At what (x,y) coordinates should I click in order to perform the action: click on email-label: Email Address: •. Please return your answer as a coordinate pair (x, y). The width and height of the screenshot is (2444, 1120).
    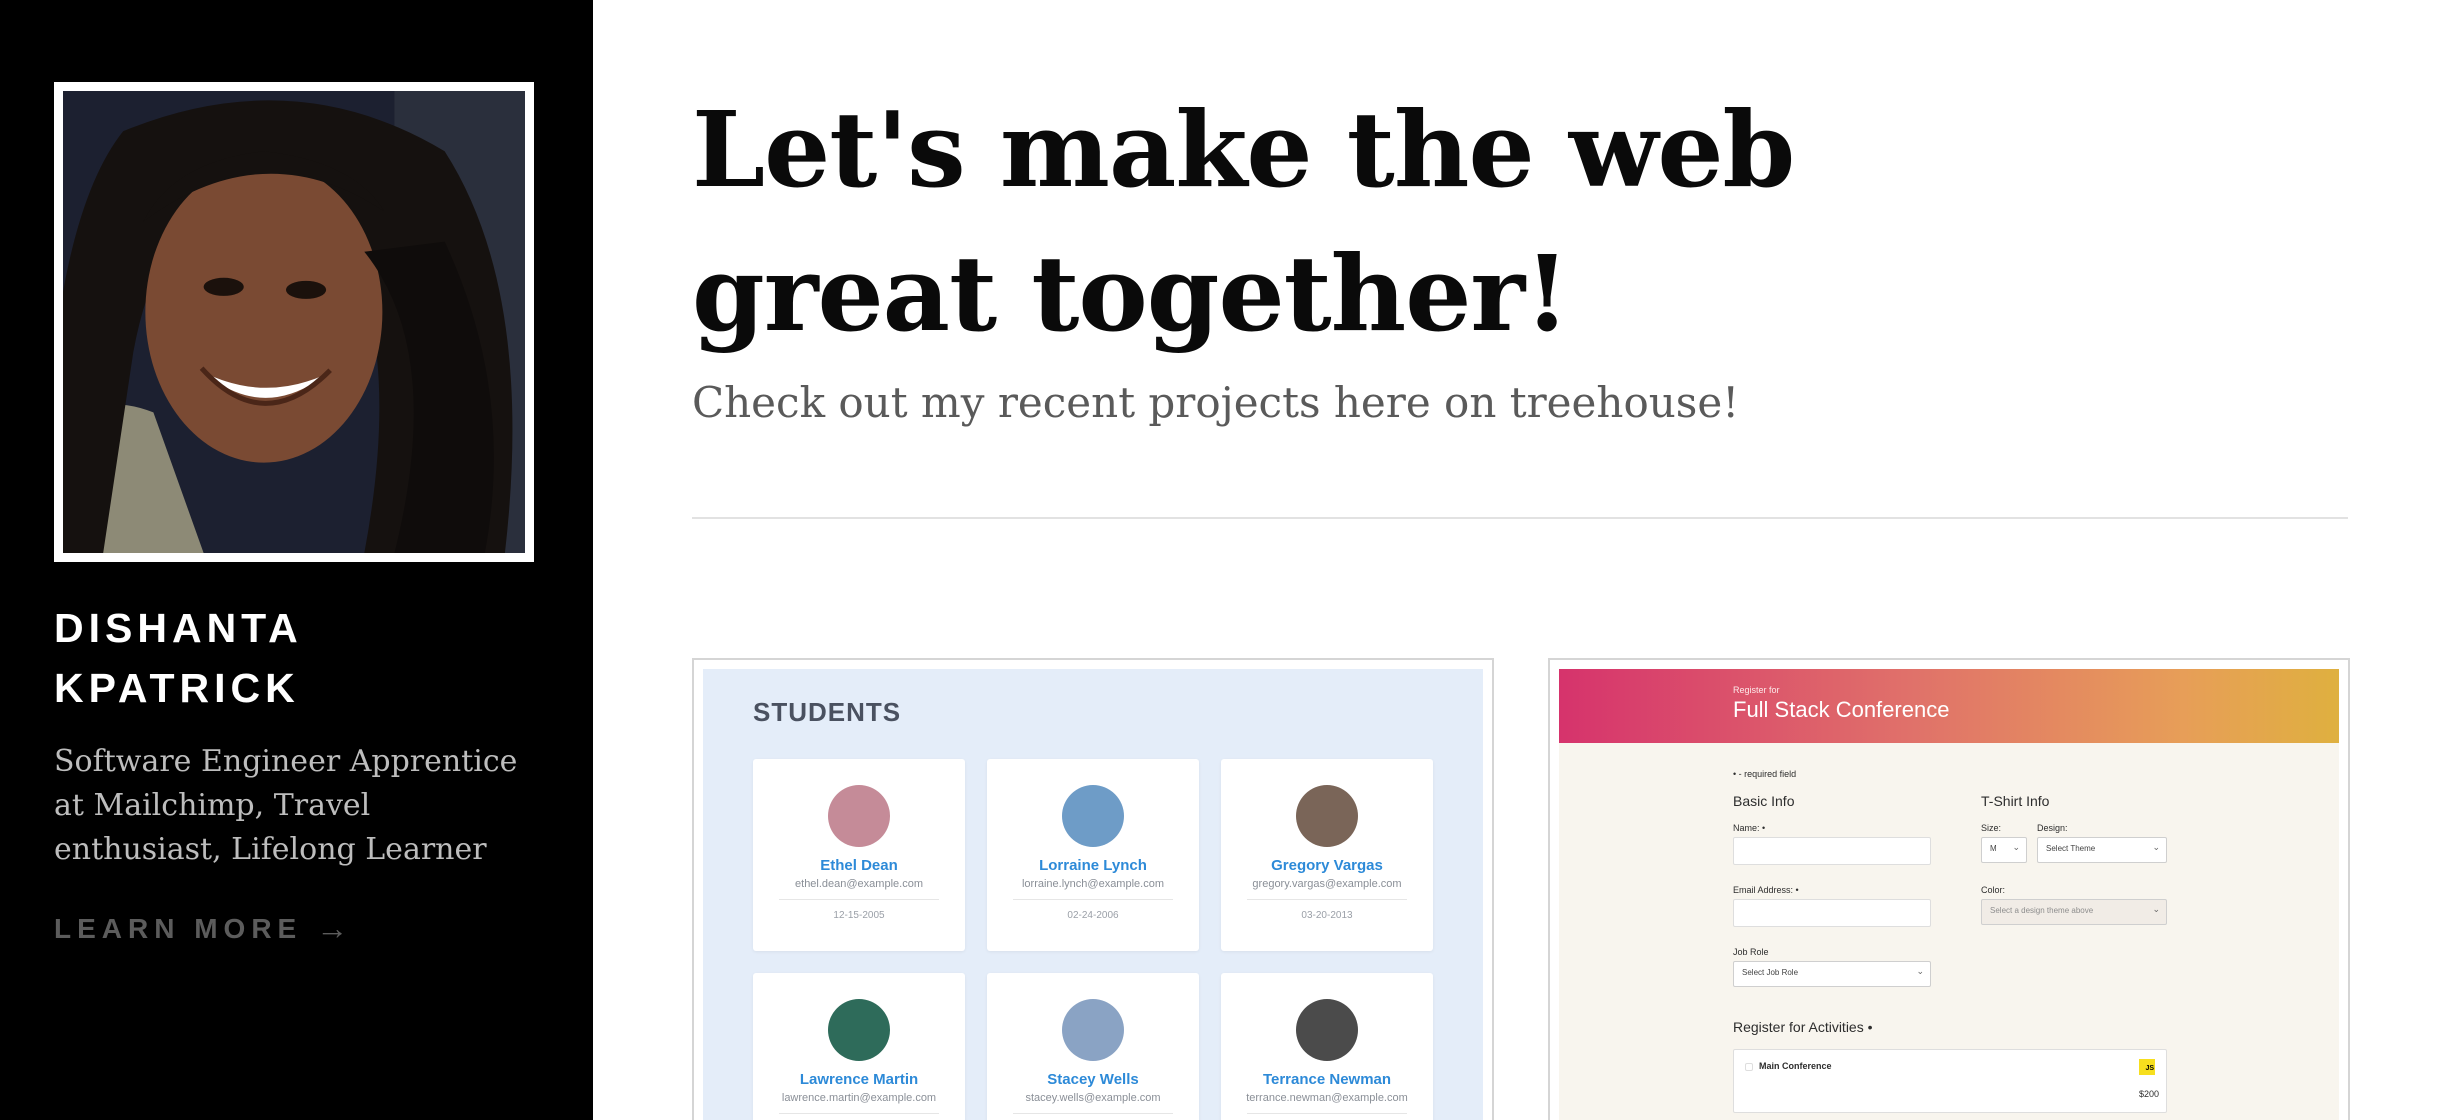
    Looking at the image, I should click on (1766, 890).